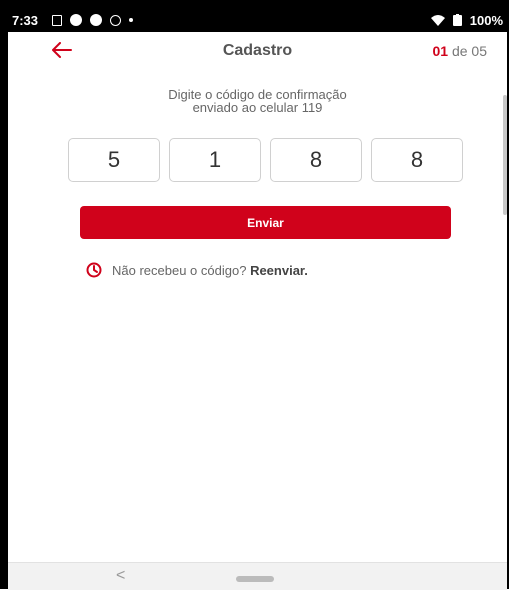 This screenshot has width=509, height=590. I want to click on battery-icon, so click(457, 20).